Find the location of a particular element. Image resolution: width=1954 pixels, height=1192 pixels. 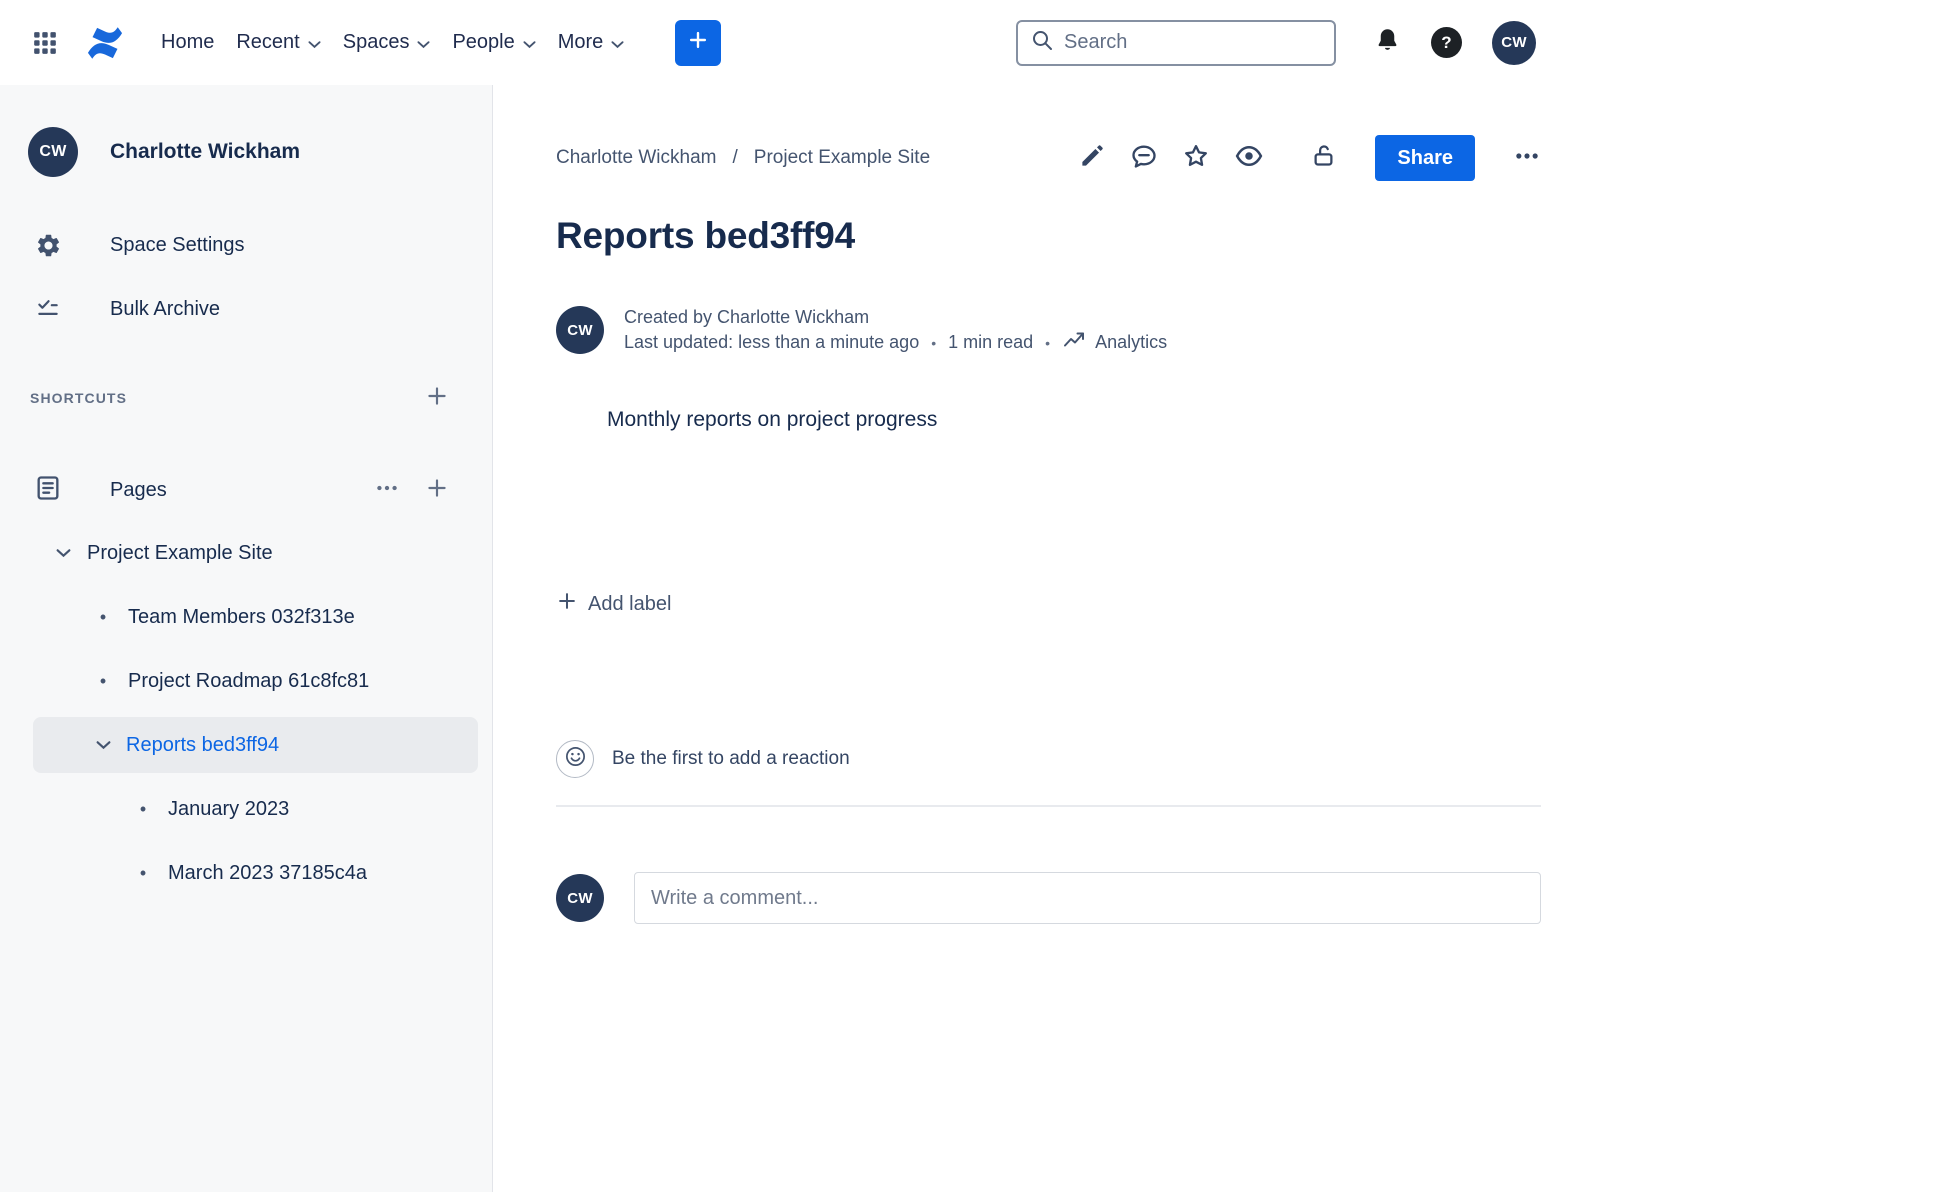

page-title: Reports bed3ff94 is located at coordinates (706, 235).